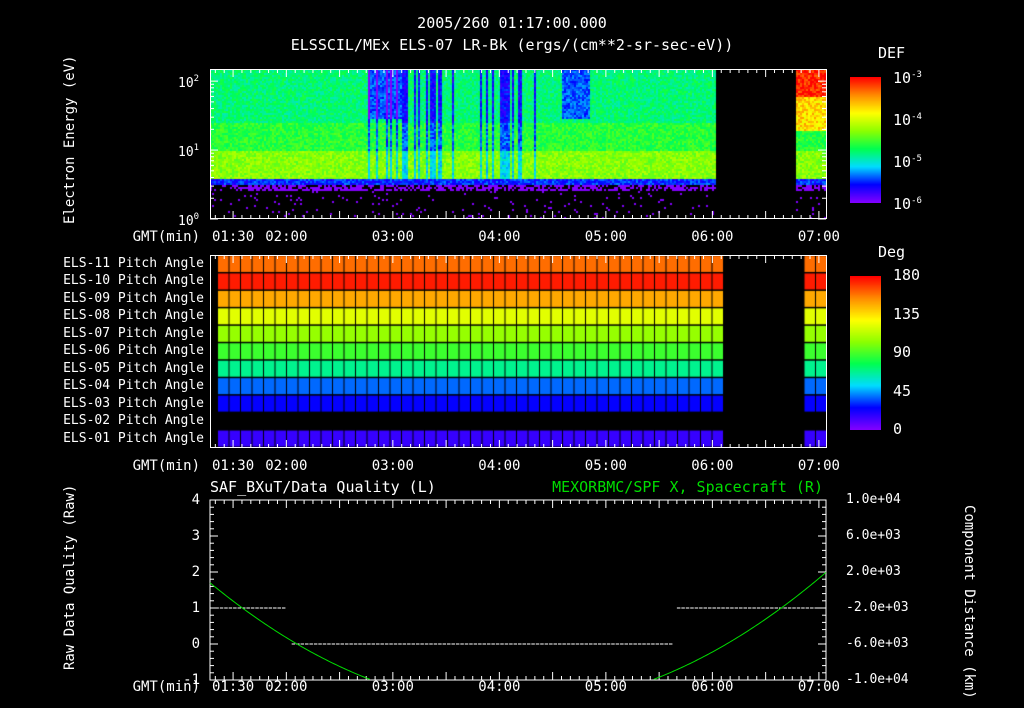 This screenshot has width=1024, height=708. I want to click on right-axis-tick: -6.0e+03, so click(877, 643).